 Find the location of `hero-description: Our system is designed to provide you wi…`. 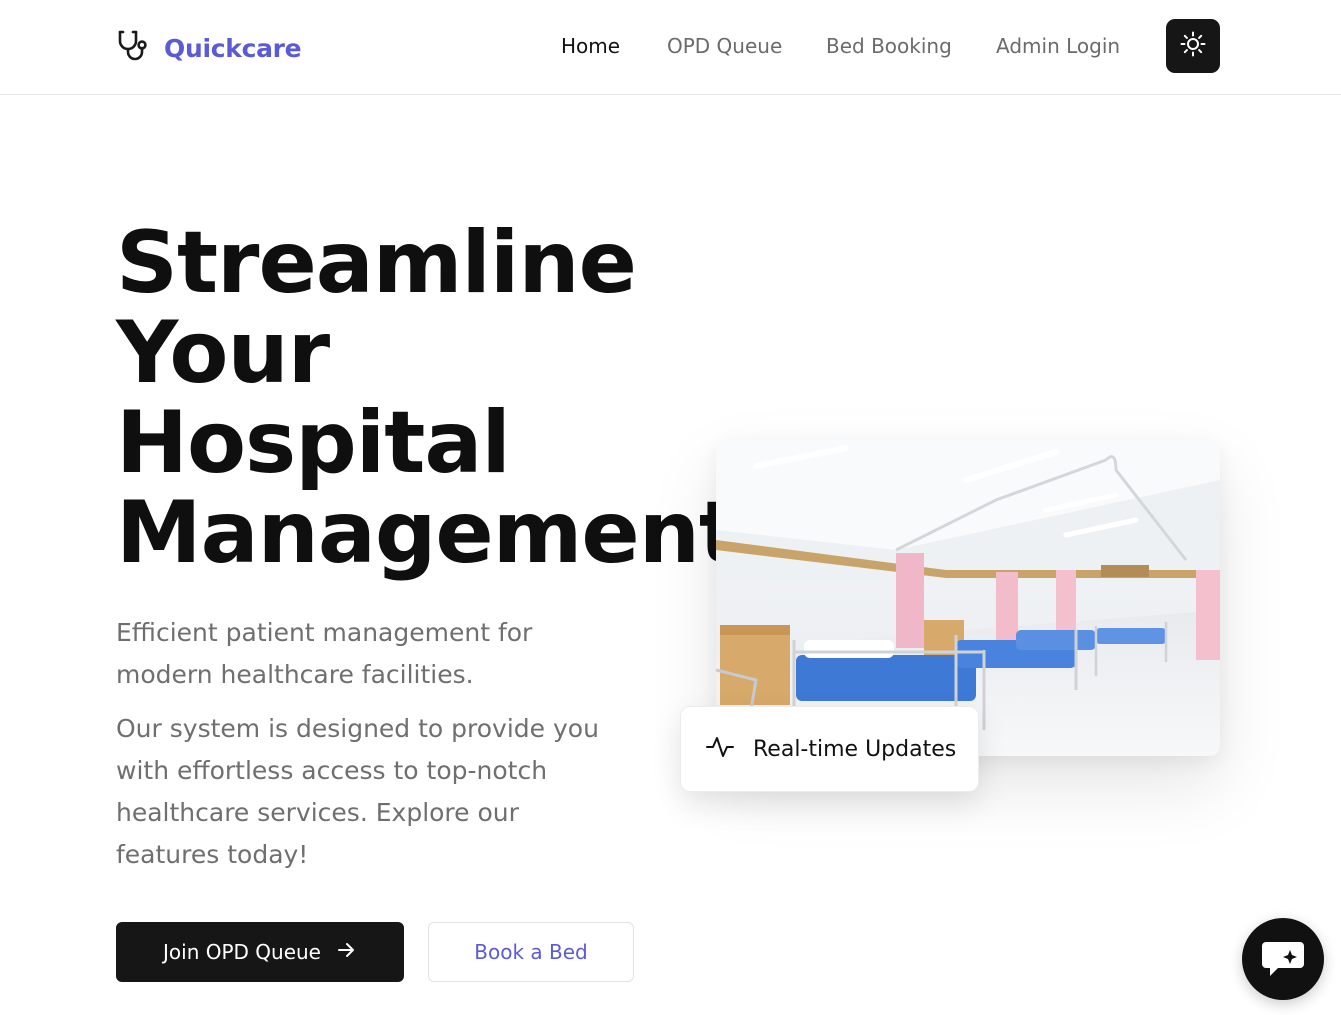

hero-description: Our system is designed to provide you wi… is located at coordinates (357, 791).